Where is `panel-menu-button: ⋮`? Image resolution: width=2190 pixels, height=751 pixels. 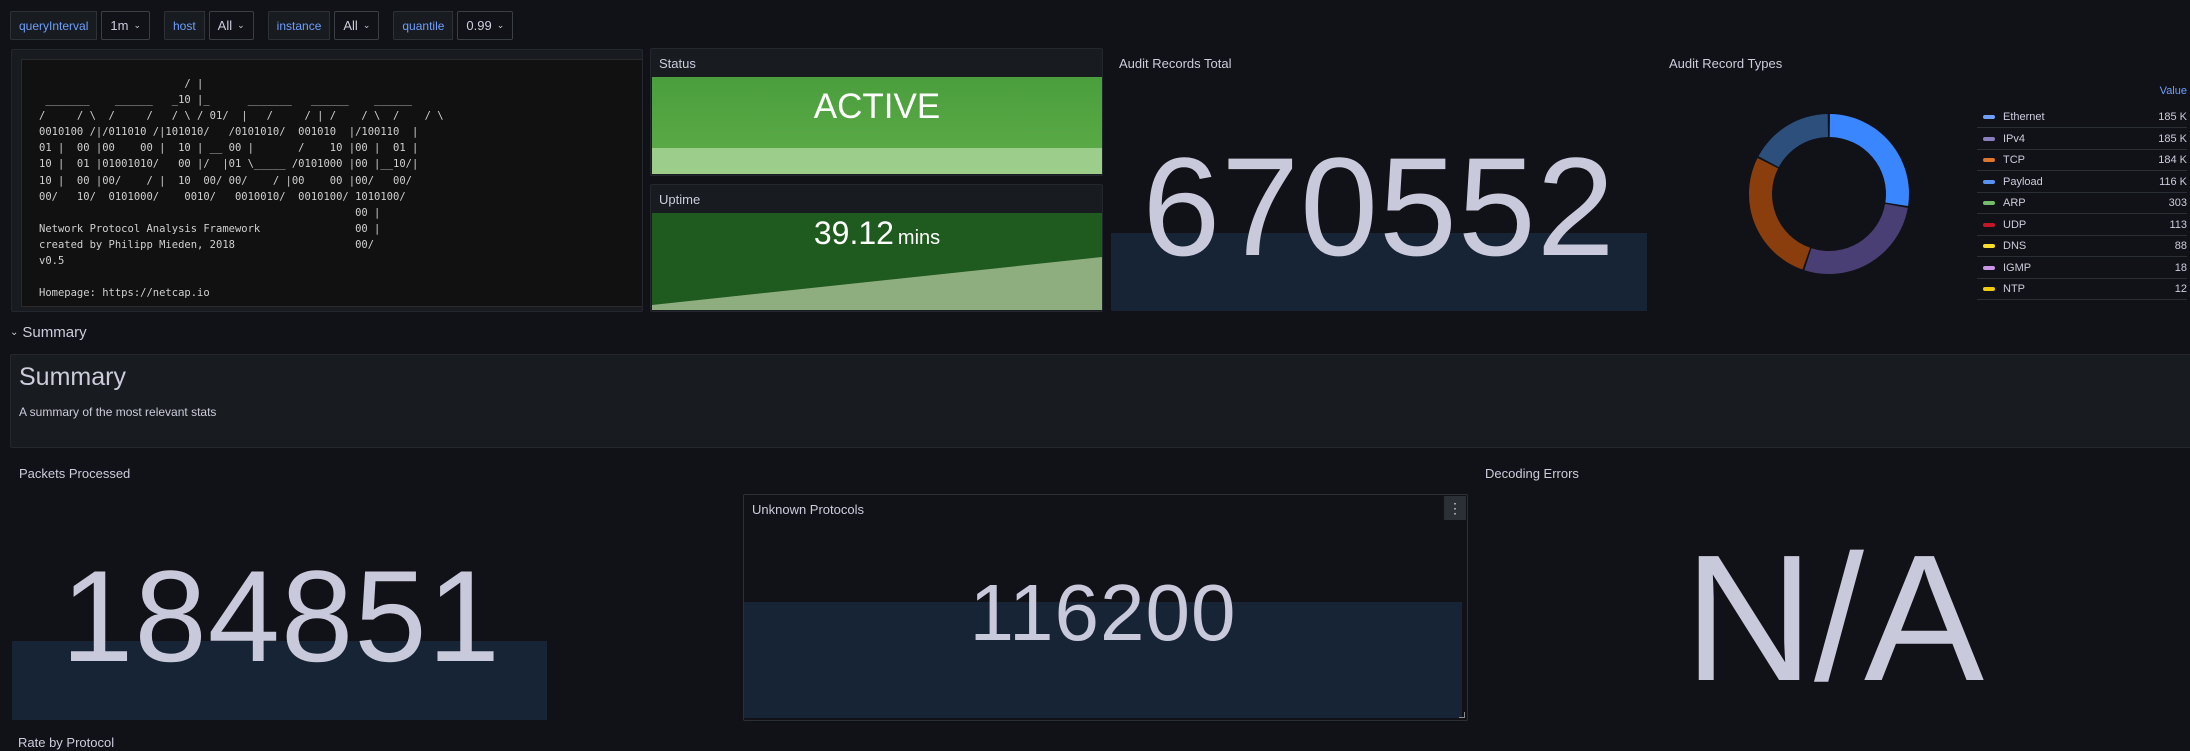
panel-menu-button: ⋮ is located at coordinates (1455, 508).